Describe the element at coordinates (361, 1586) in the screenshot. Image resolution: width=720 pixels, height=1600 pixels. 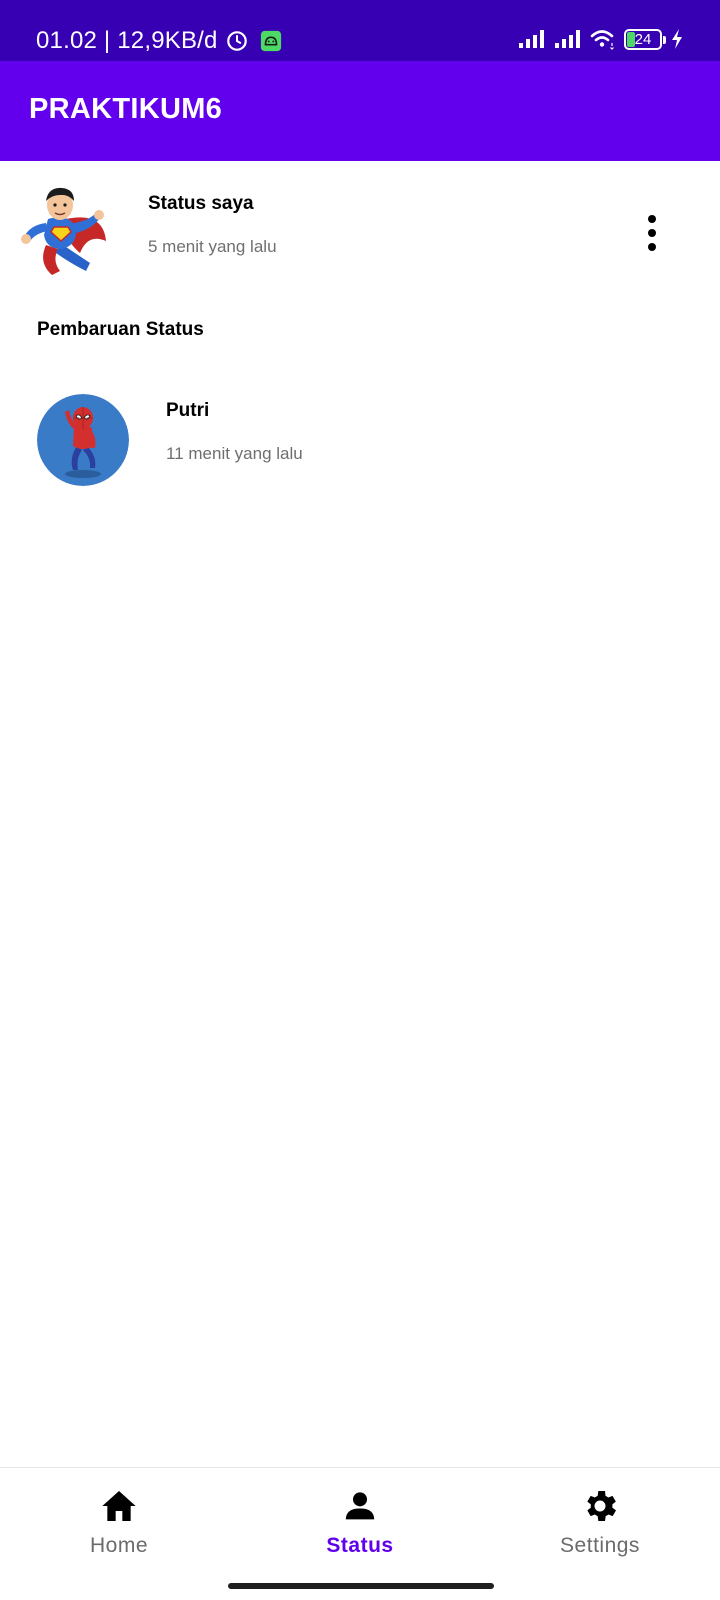
I see `gesture-home-indicator` at that location.